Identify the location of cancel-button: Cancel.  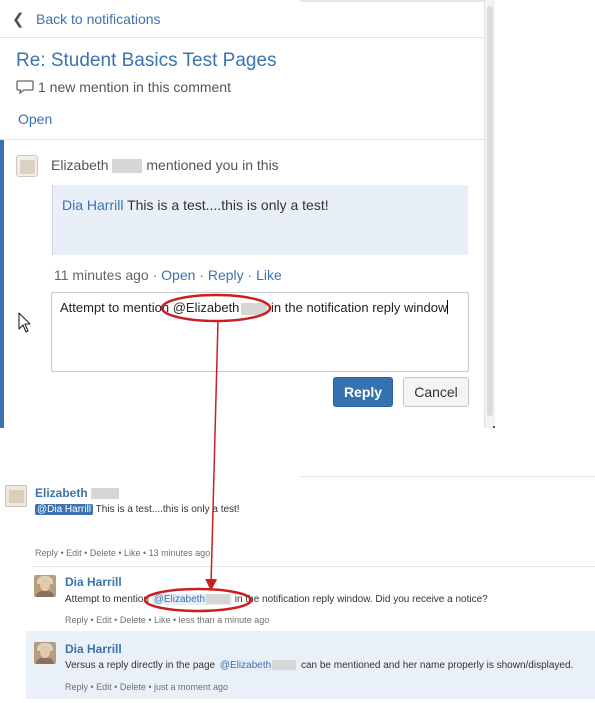
(436, 392).